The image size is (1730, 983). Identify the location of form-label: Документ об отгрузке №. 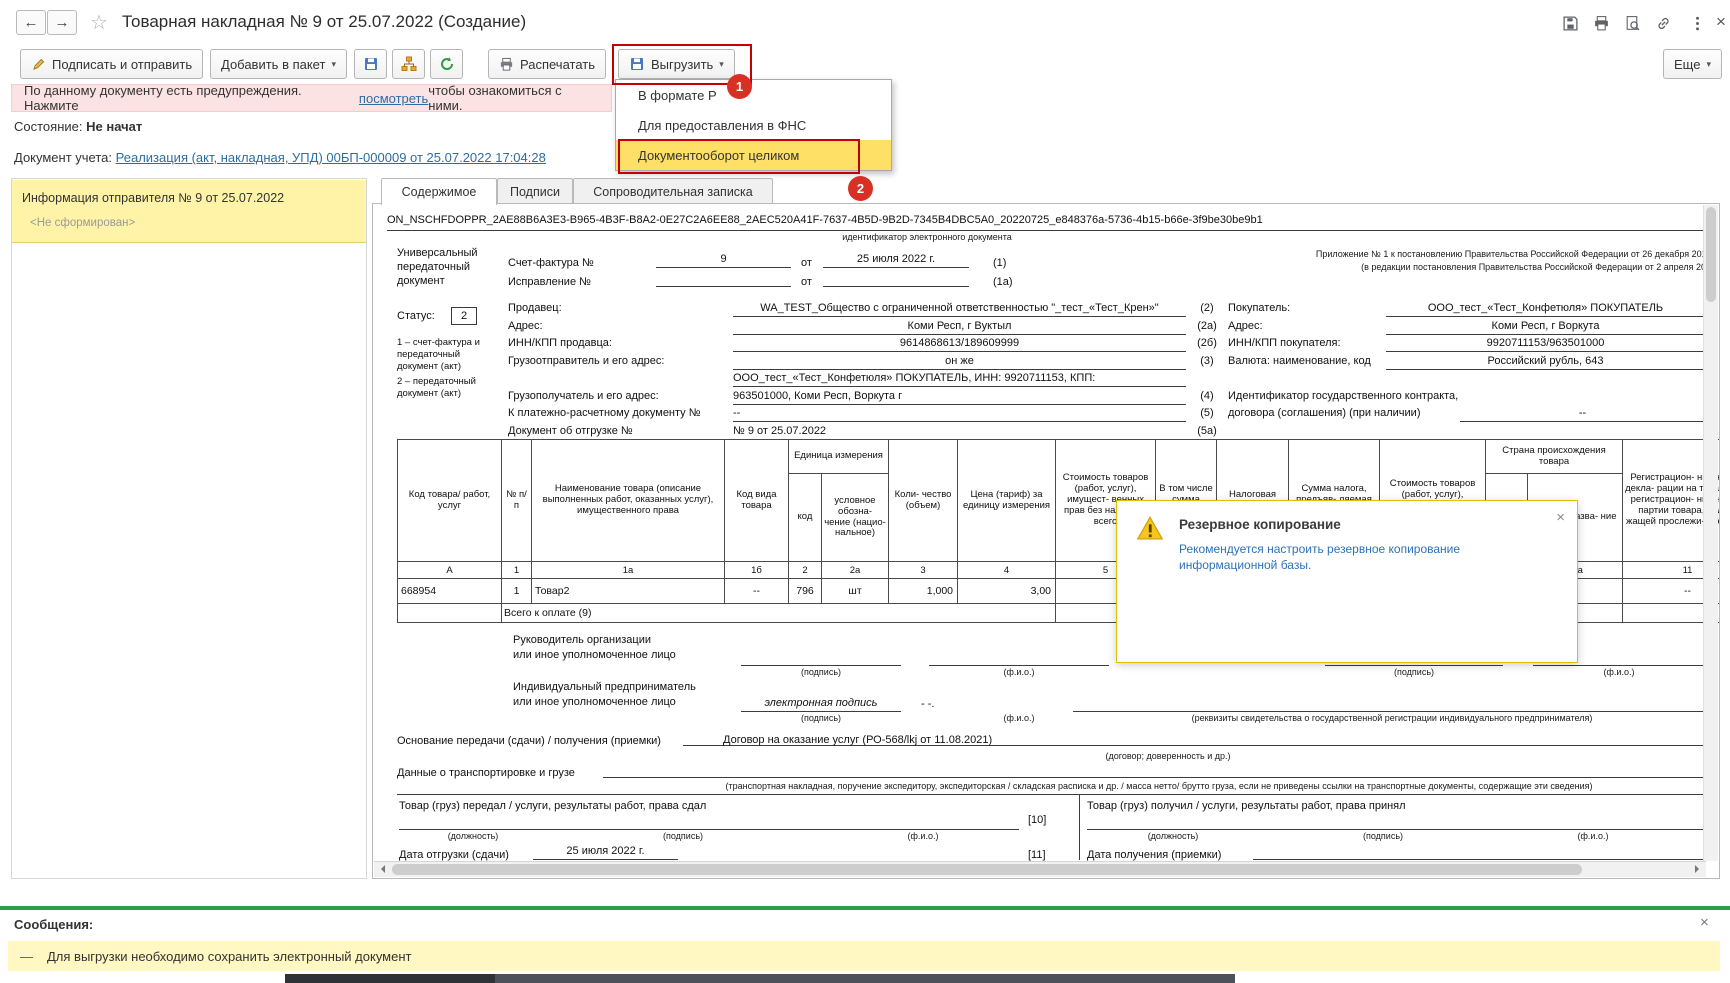
(570, 431).